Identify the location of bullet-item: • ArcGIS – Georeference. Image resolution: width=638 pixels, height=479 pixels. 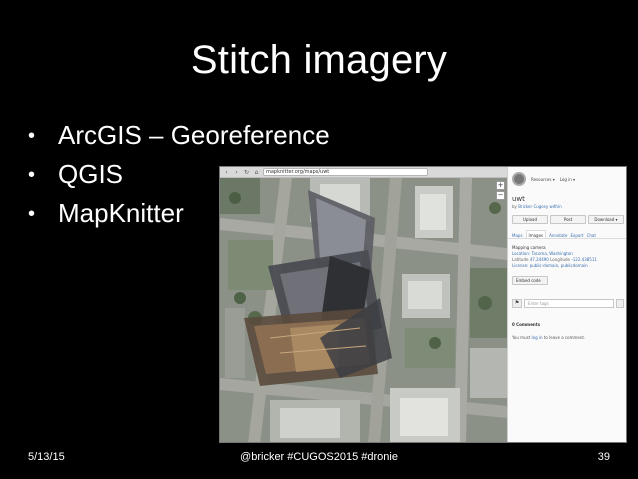
(179, 135).